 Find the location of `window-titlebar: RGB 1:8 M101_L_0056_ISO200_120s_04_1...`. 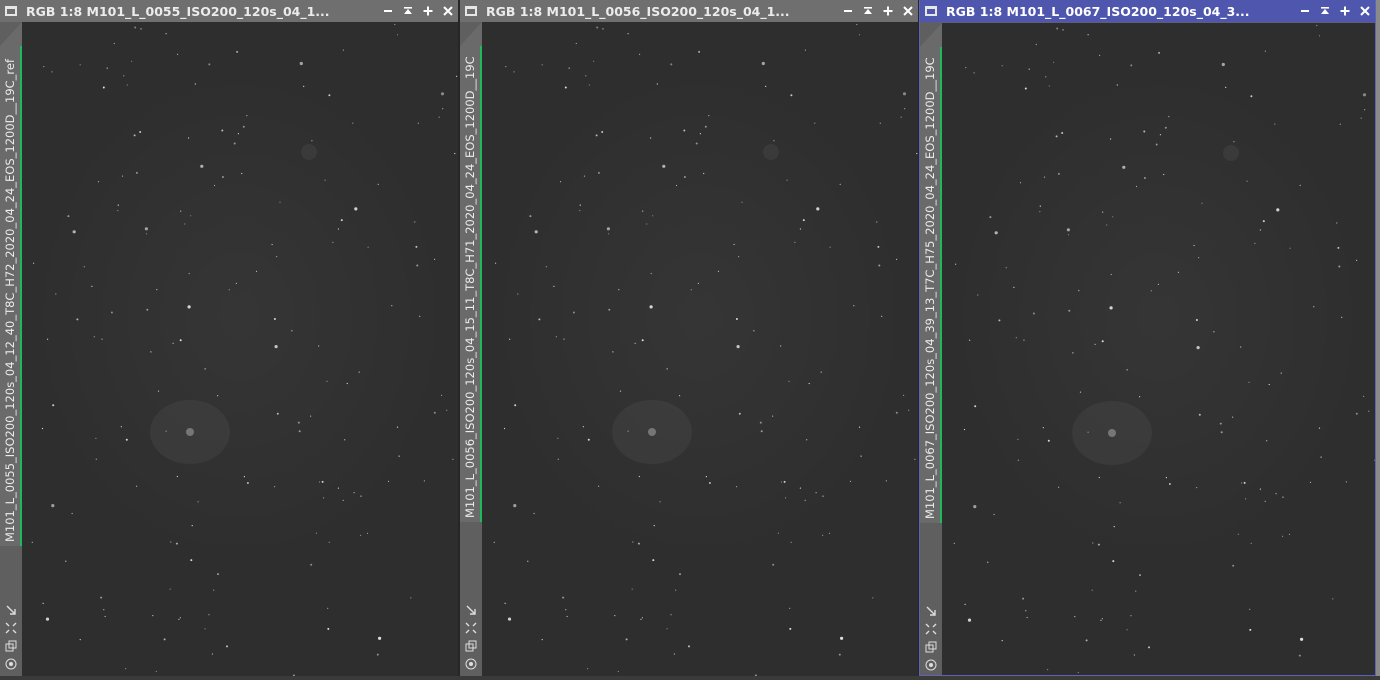

window-titlebar: RGB 1:8 M101_L_0056_ISO200_120s_04_1... is located at coordinates (689, 11).